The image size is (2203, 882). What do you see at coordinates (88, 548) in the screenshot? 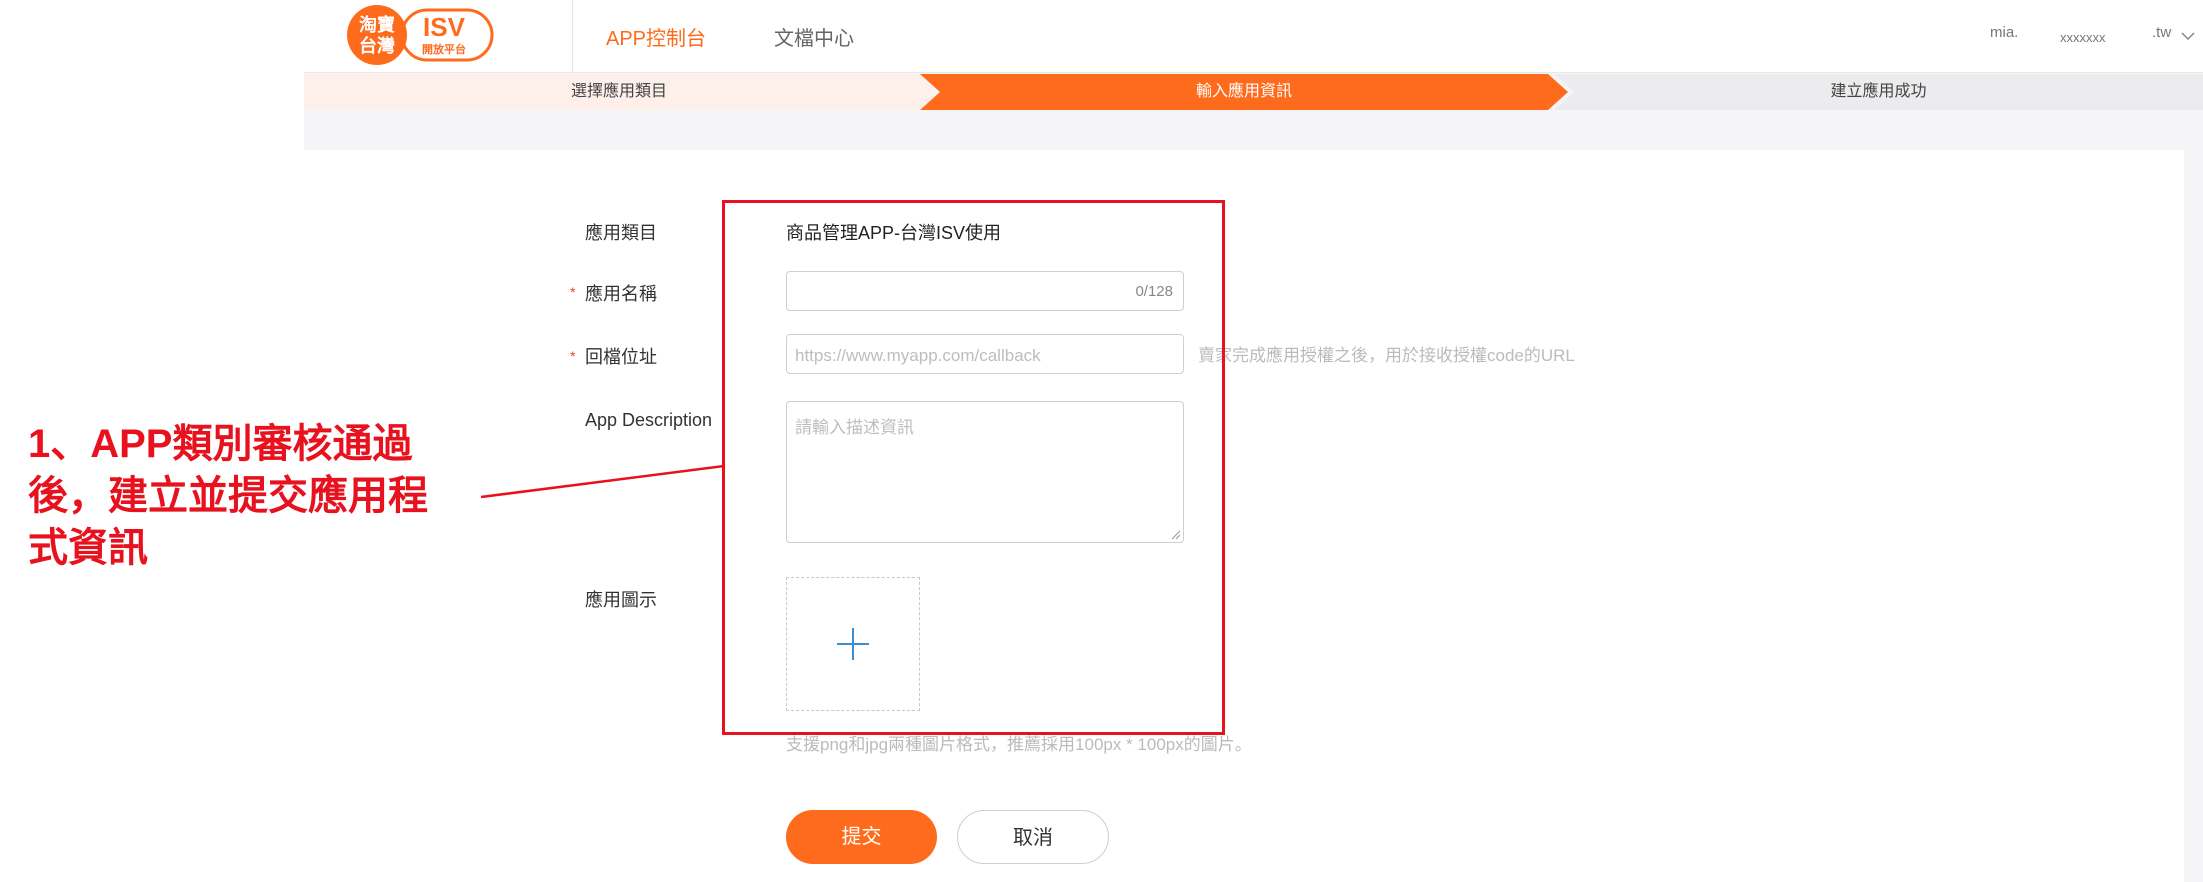
I see `annotation-line-3: 式資訊` at bounding box center [88, 548].